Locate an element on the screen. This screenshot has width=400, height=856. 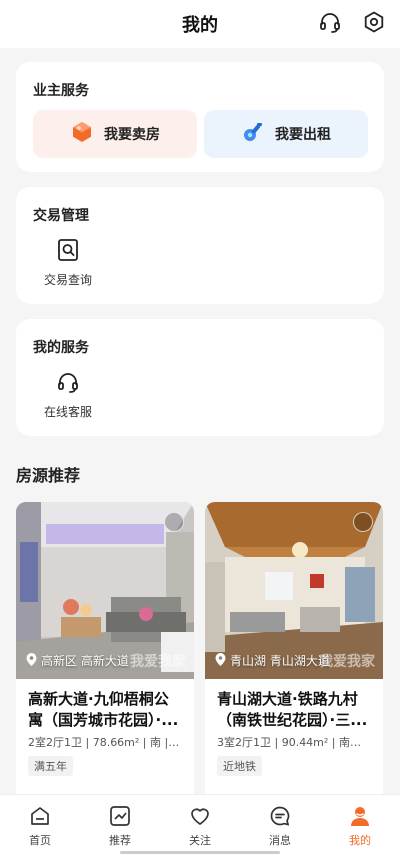
rent-house-button: 我要出租 is located at coordinates (286, 134).